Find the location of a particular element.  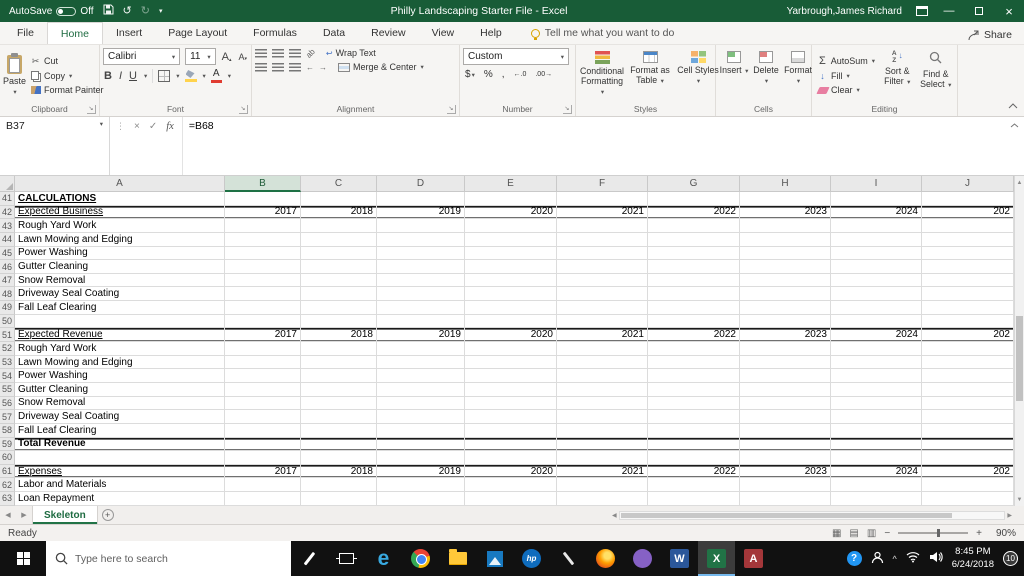

cell-H53 is located at coordinates (785, 362).